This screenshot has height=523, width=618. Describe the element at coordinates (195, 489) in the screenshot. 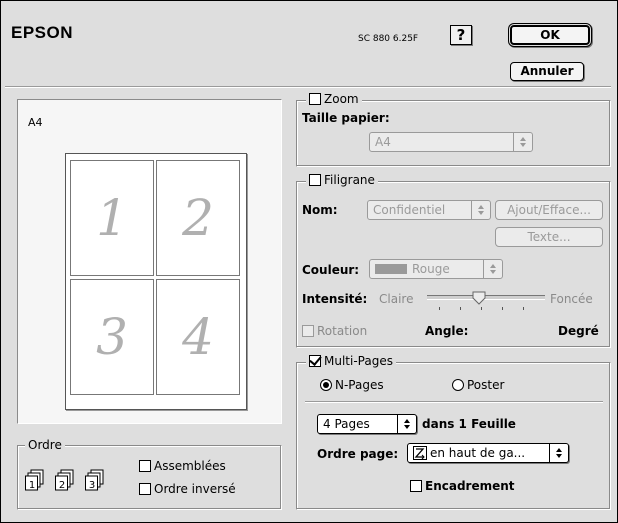

I see `reverse-order-label: Ordre inversé` at that location.